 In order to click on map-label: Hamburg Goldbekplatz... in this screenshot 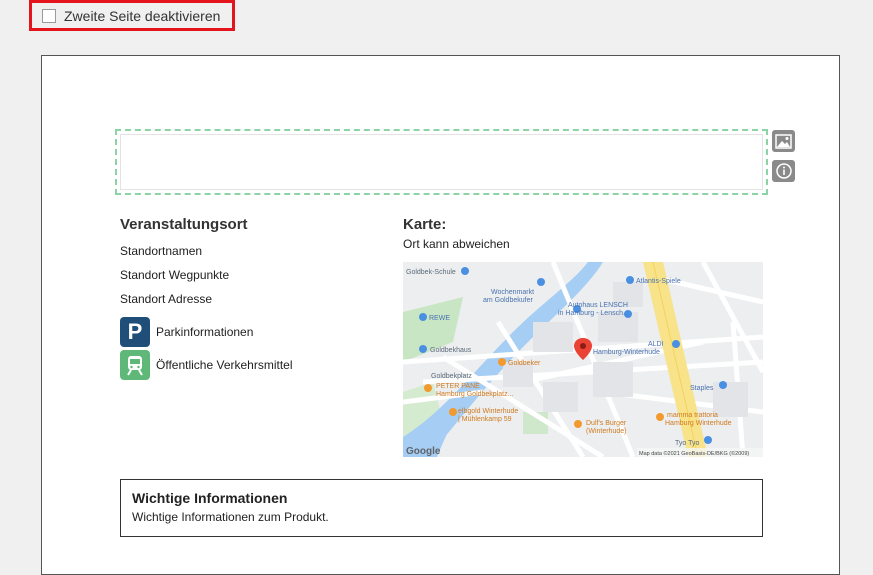, I will do `click(474, 394)`.